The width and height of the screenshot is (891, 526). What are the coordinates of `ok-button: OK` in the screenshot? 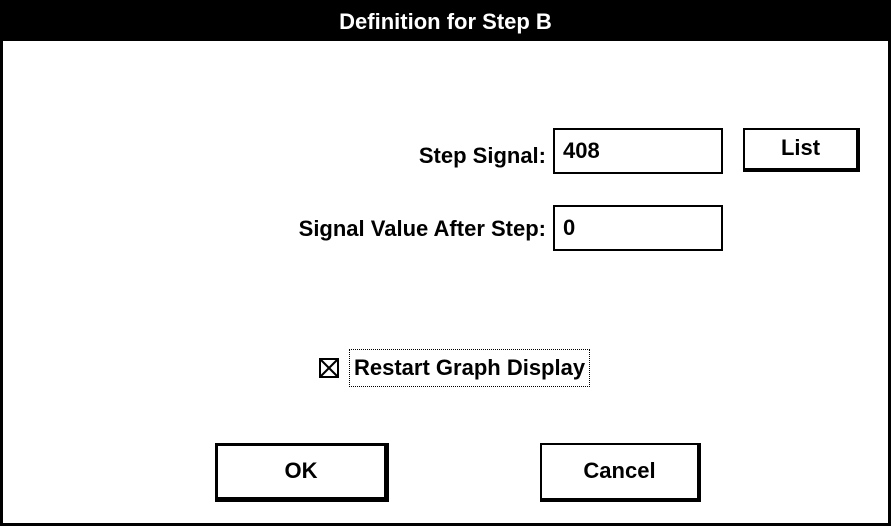 It's located at (302, 472).